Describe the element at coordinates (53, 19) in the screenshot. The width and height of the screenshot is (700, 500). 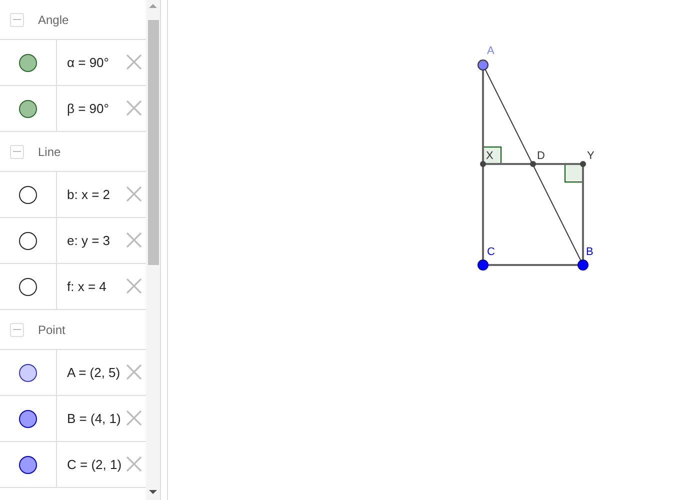
I see `group-title: Angle` at that location.